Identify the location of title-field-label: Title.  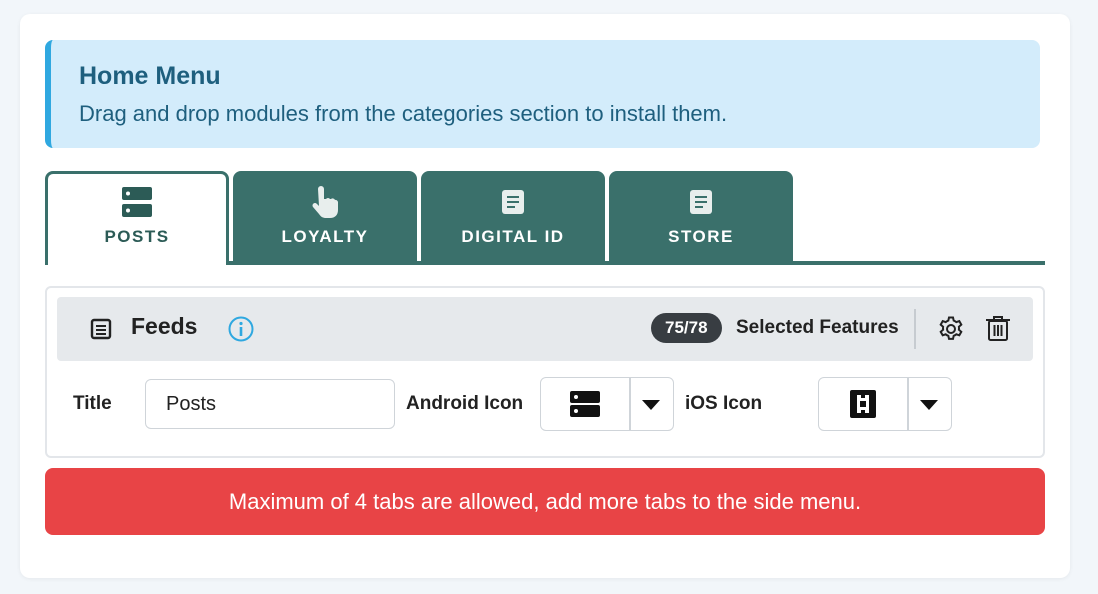
(92, 403).